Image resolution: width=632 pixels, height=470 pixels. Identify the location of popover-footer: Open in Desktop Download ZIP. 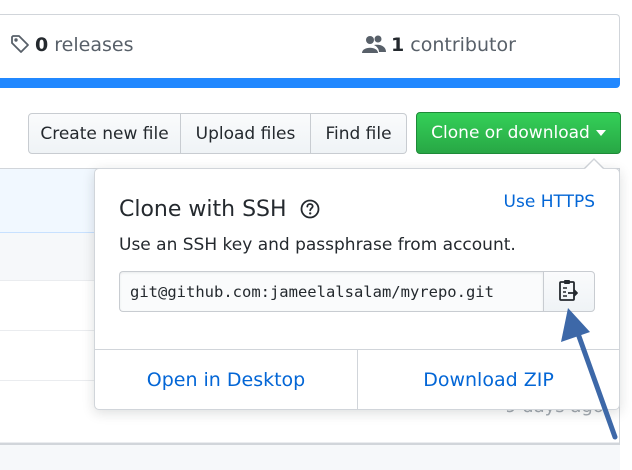
(357, 379).